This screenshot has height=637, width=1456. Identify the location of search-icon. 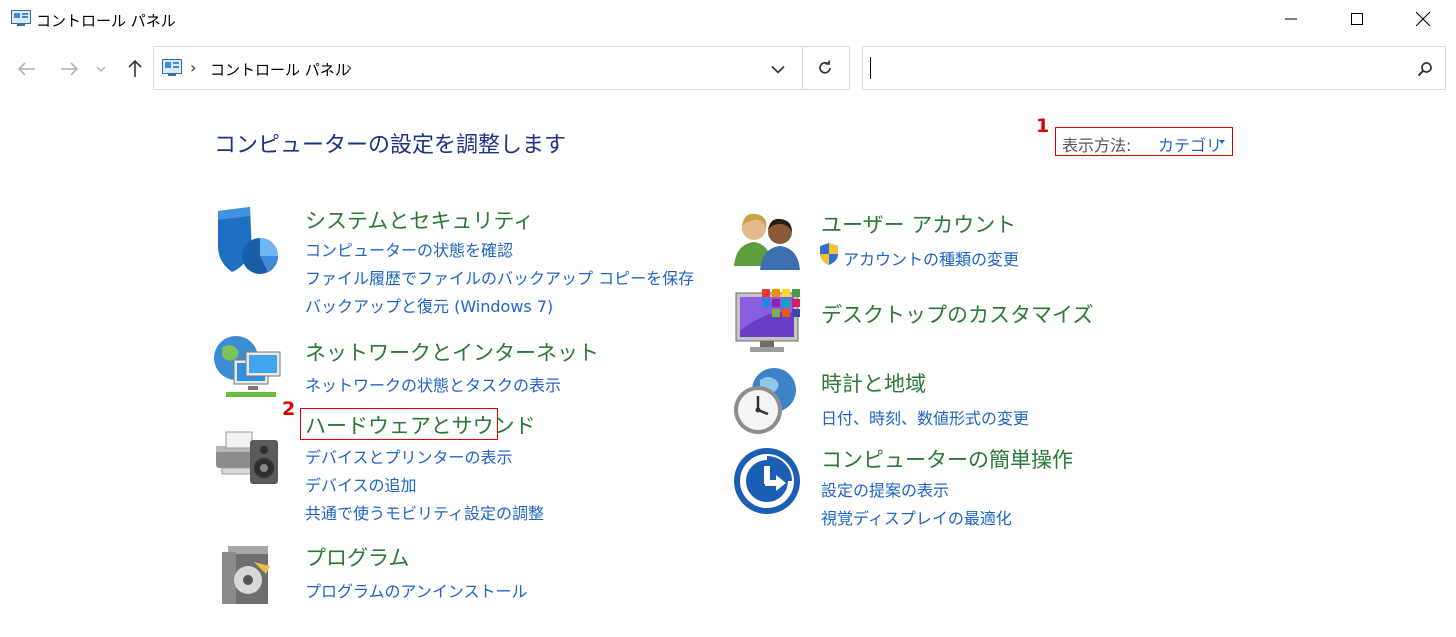
(1425, 69).